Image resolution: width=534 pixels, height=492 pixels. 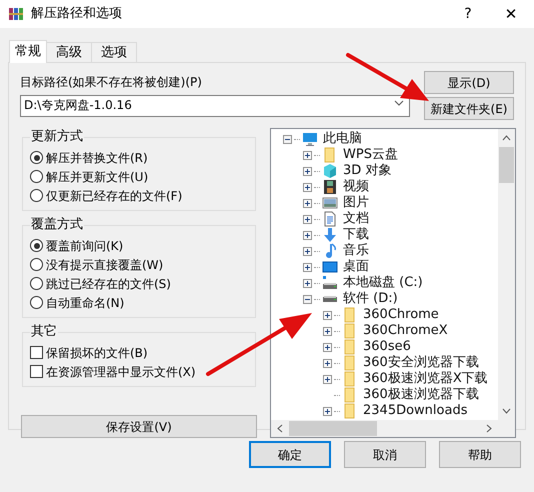 What do you see at coordinates (85, 303) in the screenshot?
I see `radio-label: 自动重命名(N)` at bounding box center [85, 303].